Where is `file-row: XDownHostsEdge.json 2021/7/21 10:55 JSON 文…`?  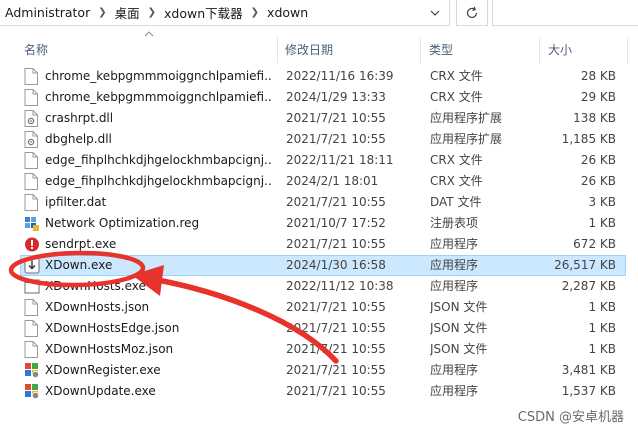
file-row: XDownHostsEdge.json 2021/7/21 10:55 JSON 文… is located at coordinates (323, 328).